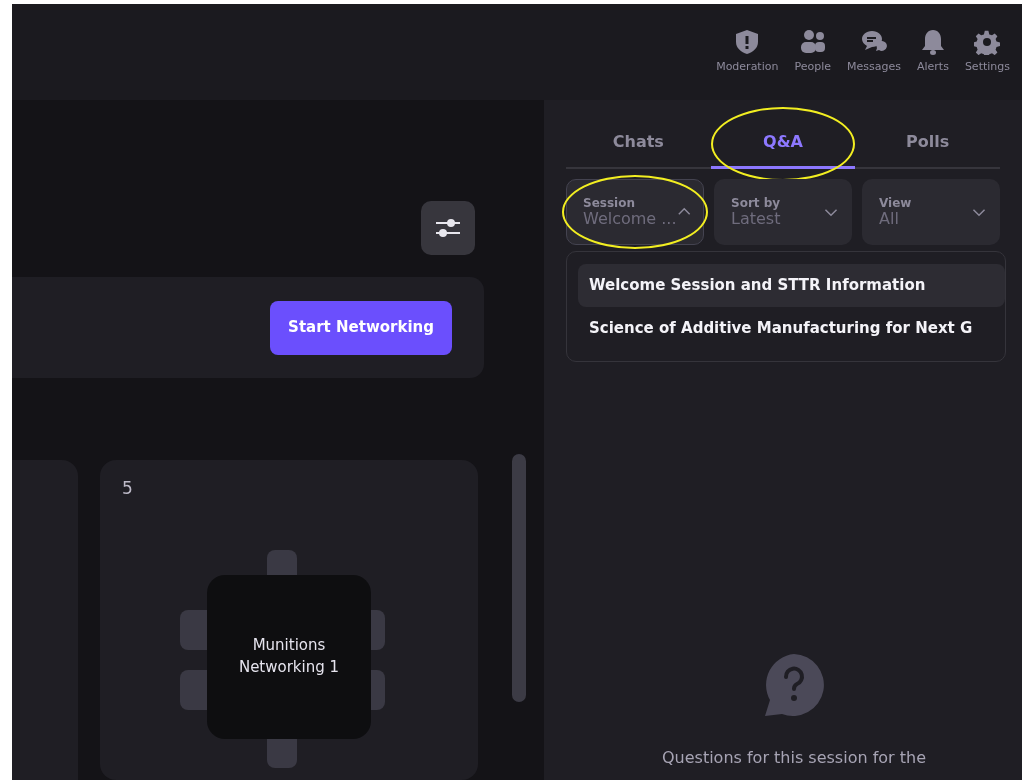 This screenshot has width=1022, height=780. I want to click on nav-item: Settings, so click(987, 52).